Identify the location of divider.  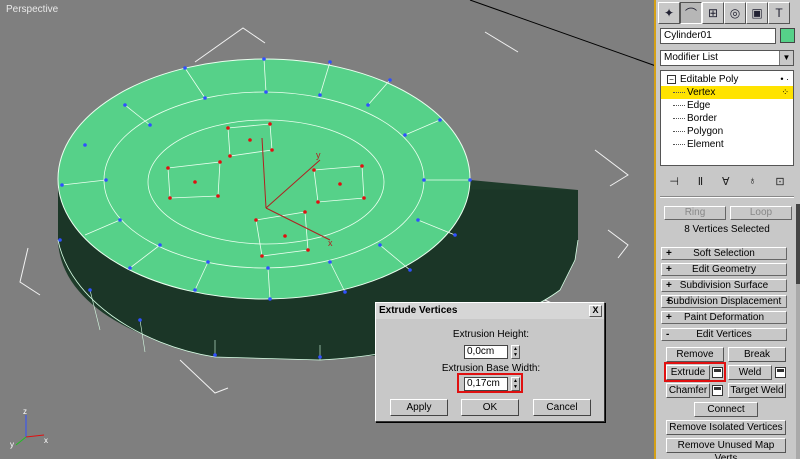
(727, 197).